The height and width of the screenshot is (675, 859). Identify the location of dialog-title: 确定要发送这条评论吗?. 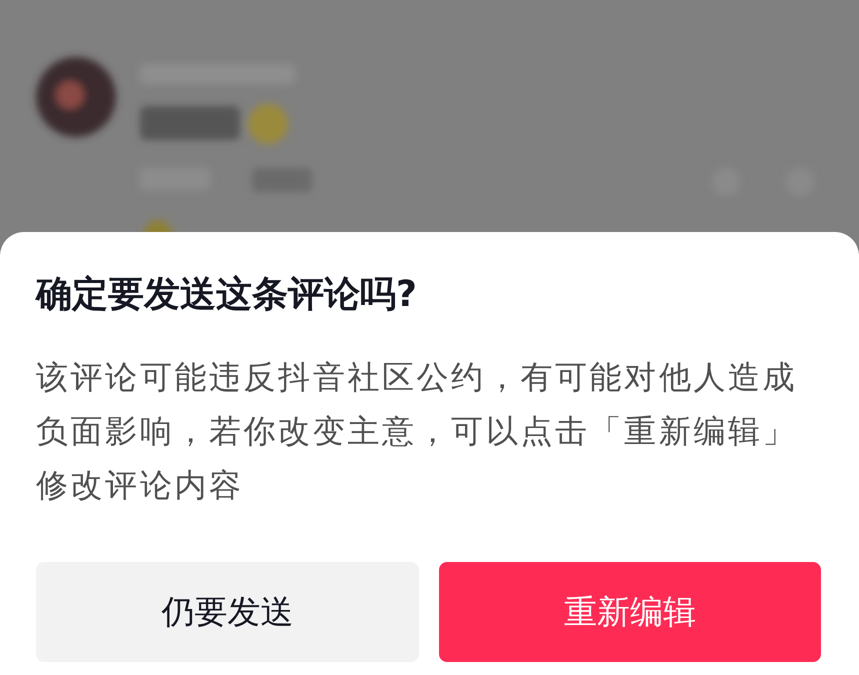
(227, 295).